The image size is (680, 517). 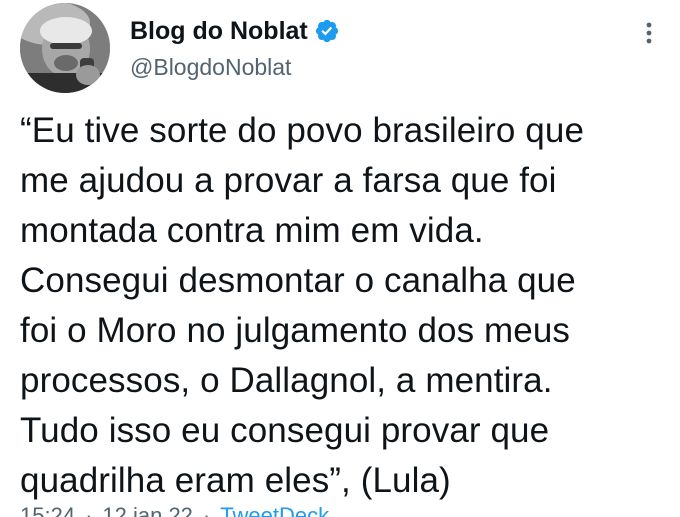 I want to click on author-name-row: Blog do Noblat, so click(x=235, y=31).